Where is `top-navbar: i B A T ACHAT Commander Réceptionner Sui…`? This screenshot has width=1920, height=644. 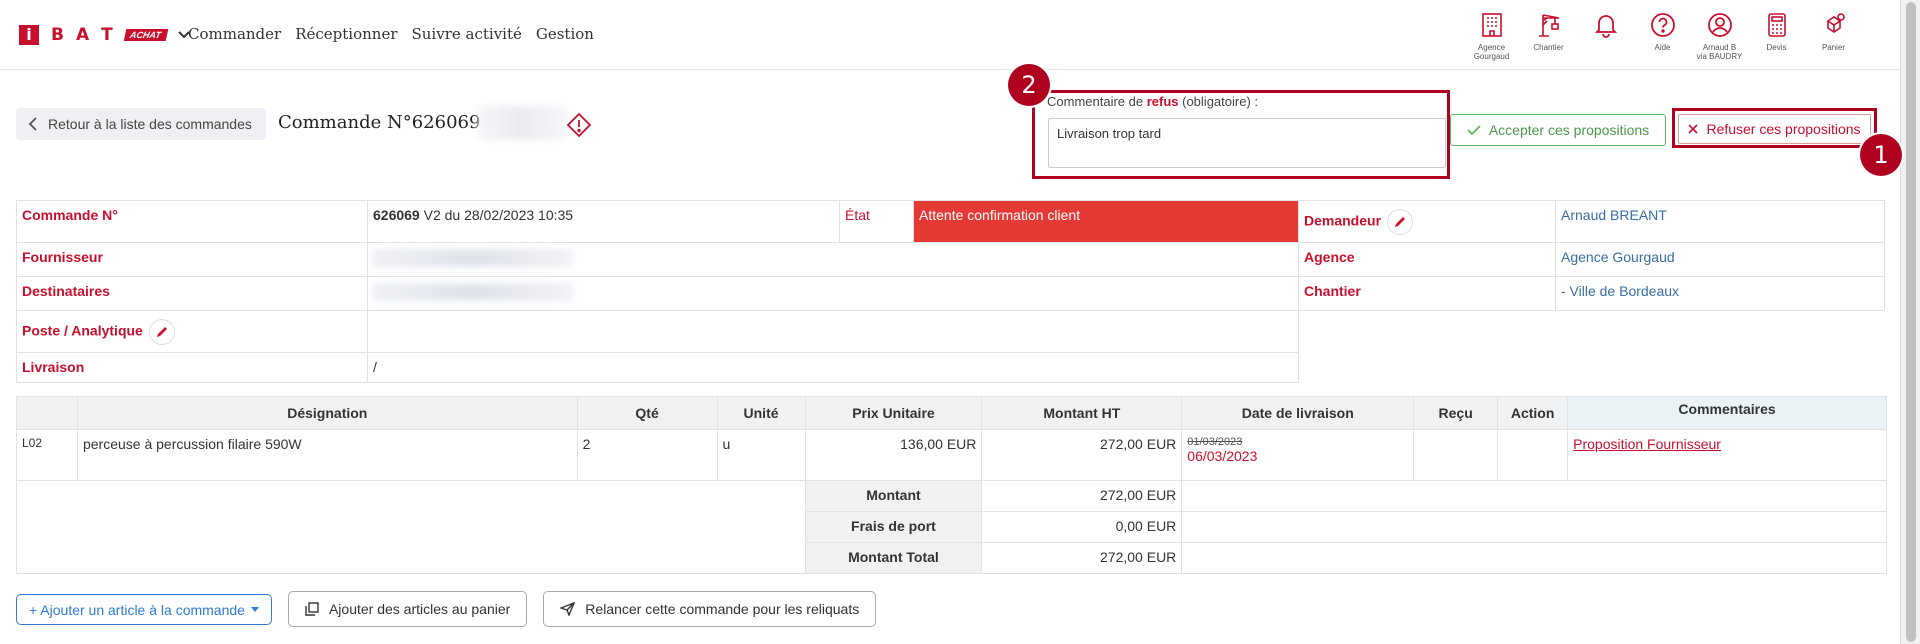 top-navbar: i B A T ACHAT Commander Réceptionner Sui… is located at coordinates (950, 35).